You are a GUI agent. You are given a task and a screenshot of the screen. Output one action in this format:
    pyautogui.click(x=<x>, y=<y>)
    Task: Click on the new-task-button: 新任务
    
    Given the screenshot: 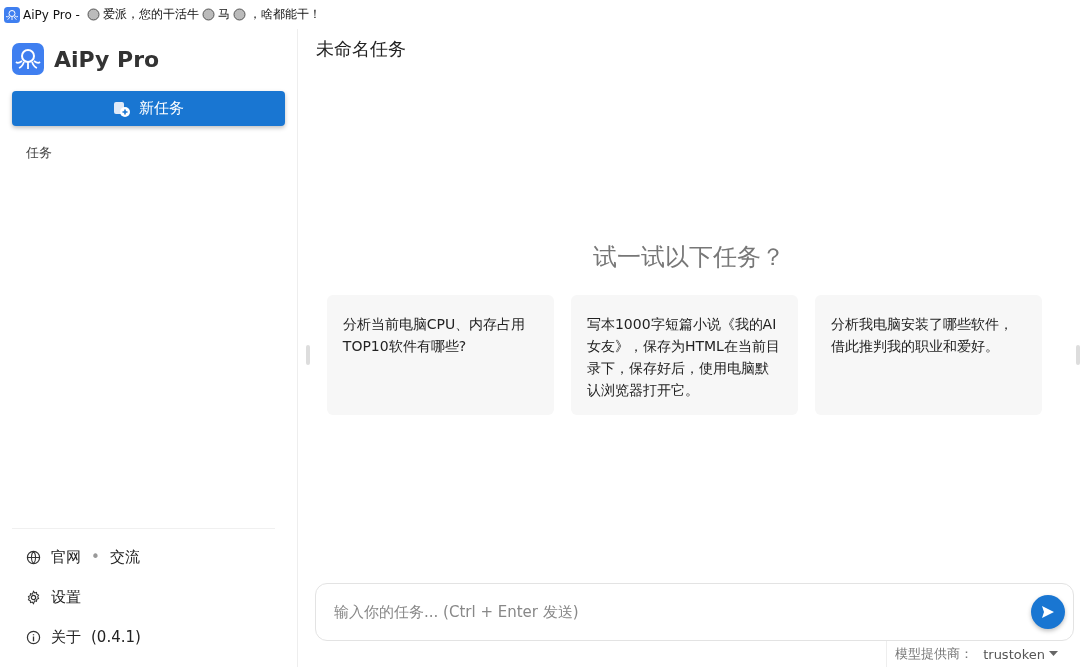 What is the action you would take?
    pyautogui.click(x=148, y=108)
    